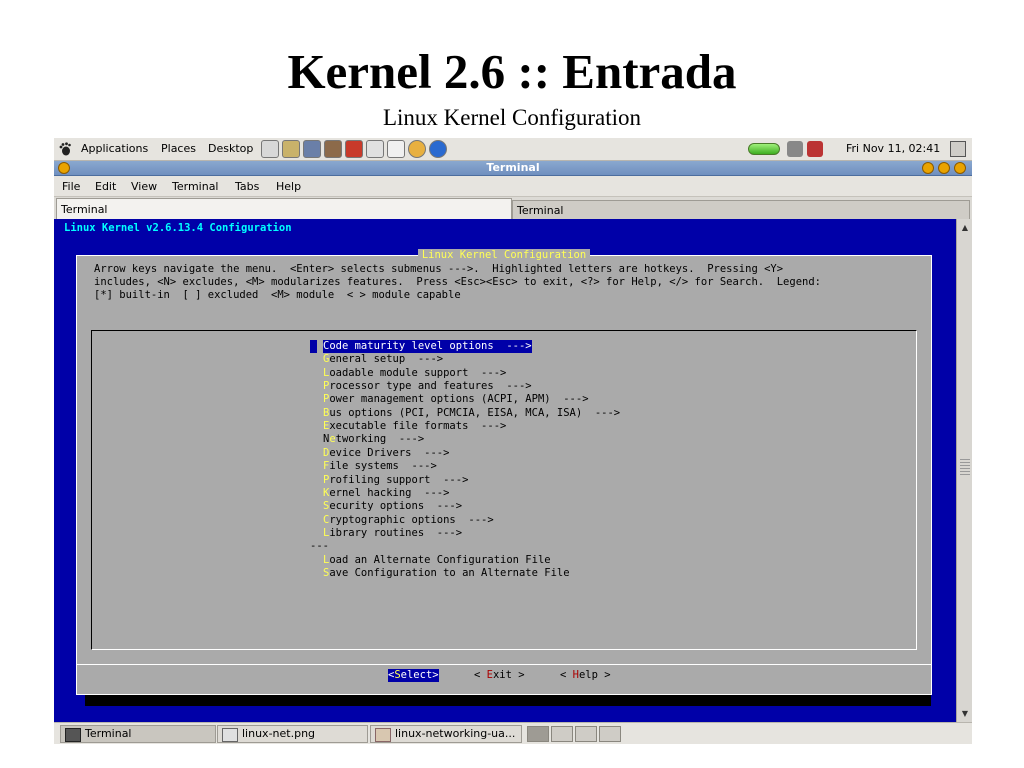  What do you see at coordinates (279, 733) in the screenshot?
I see `task-linux-net-label: linux-net.png` at bounding box center [279, 733].